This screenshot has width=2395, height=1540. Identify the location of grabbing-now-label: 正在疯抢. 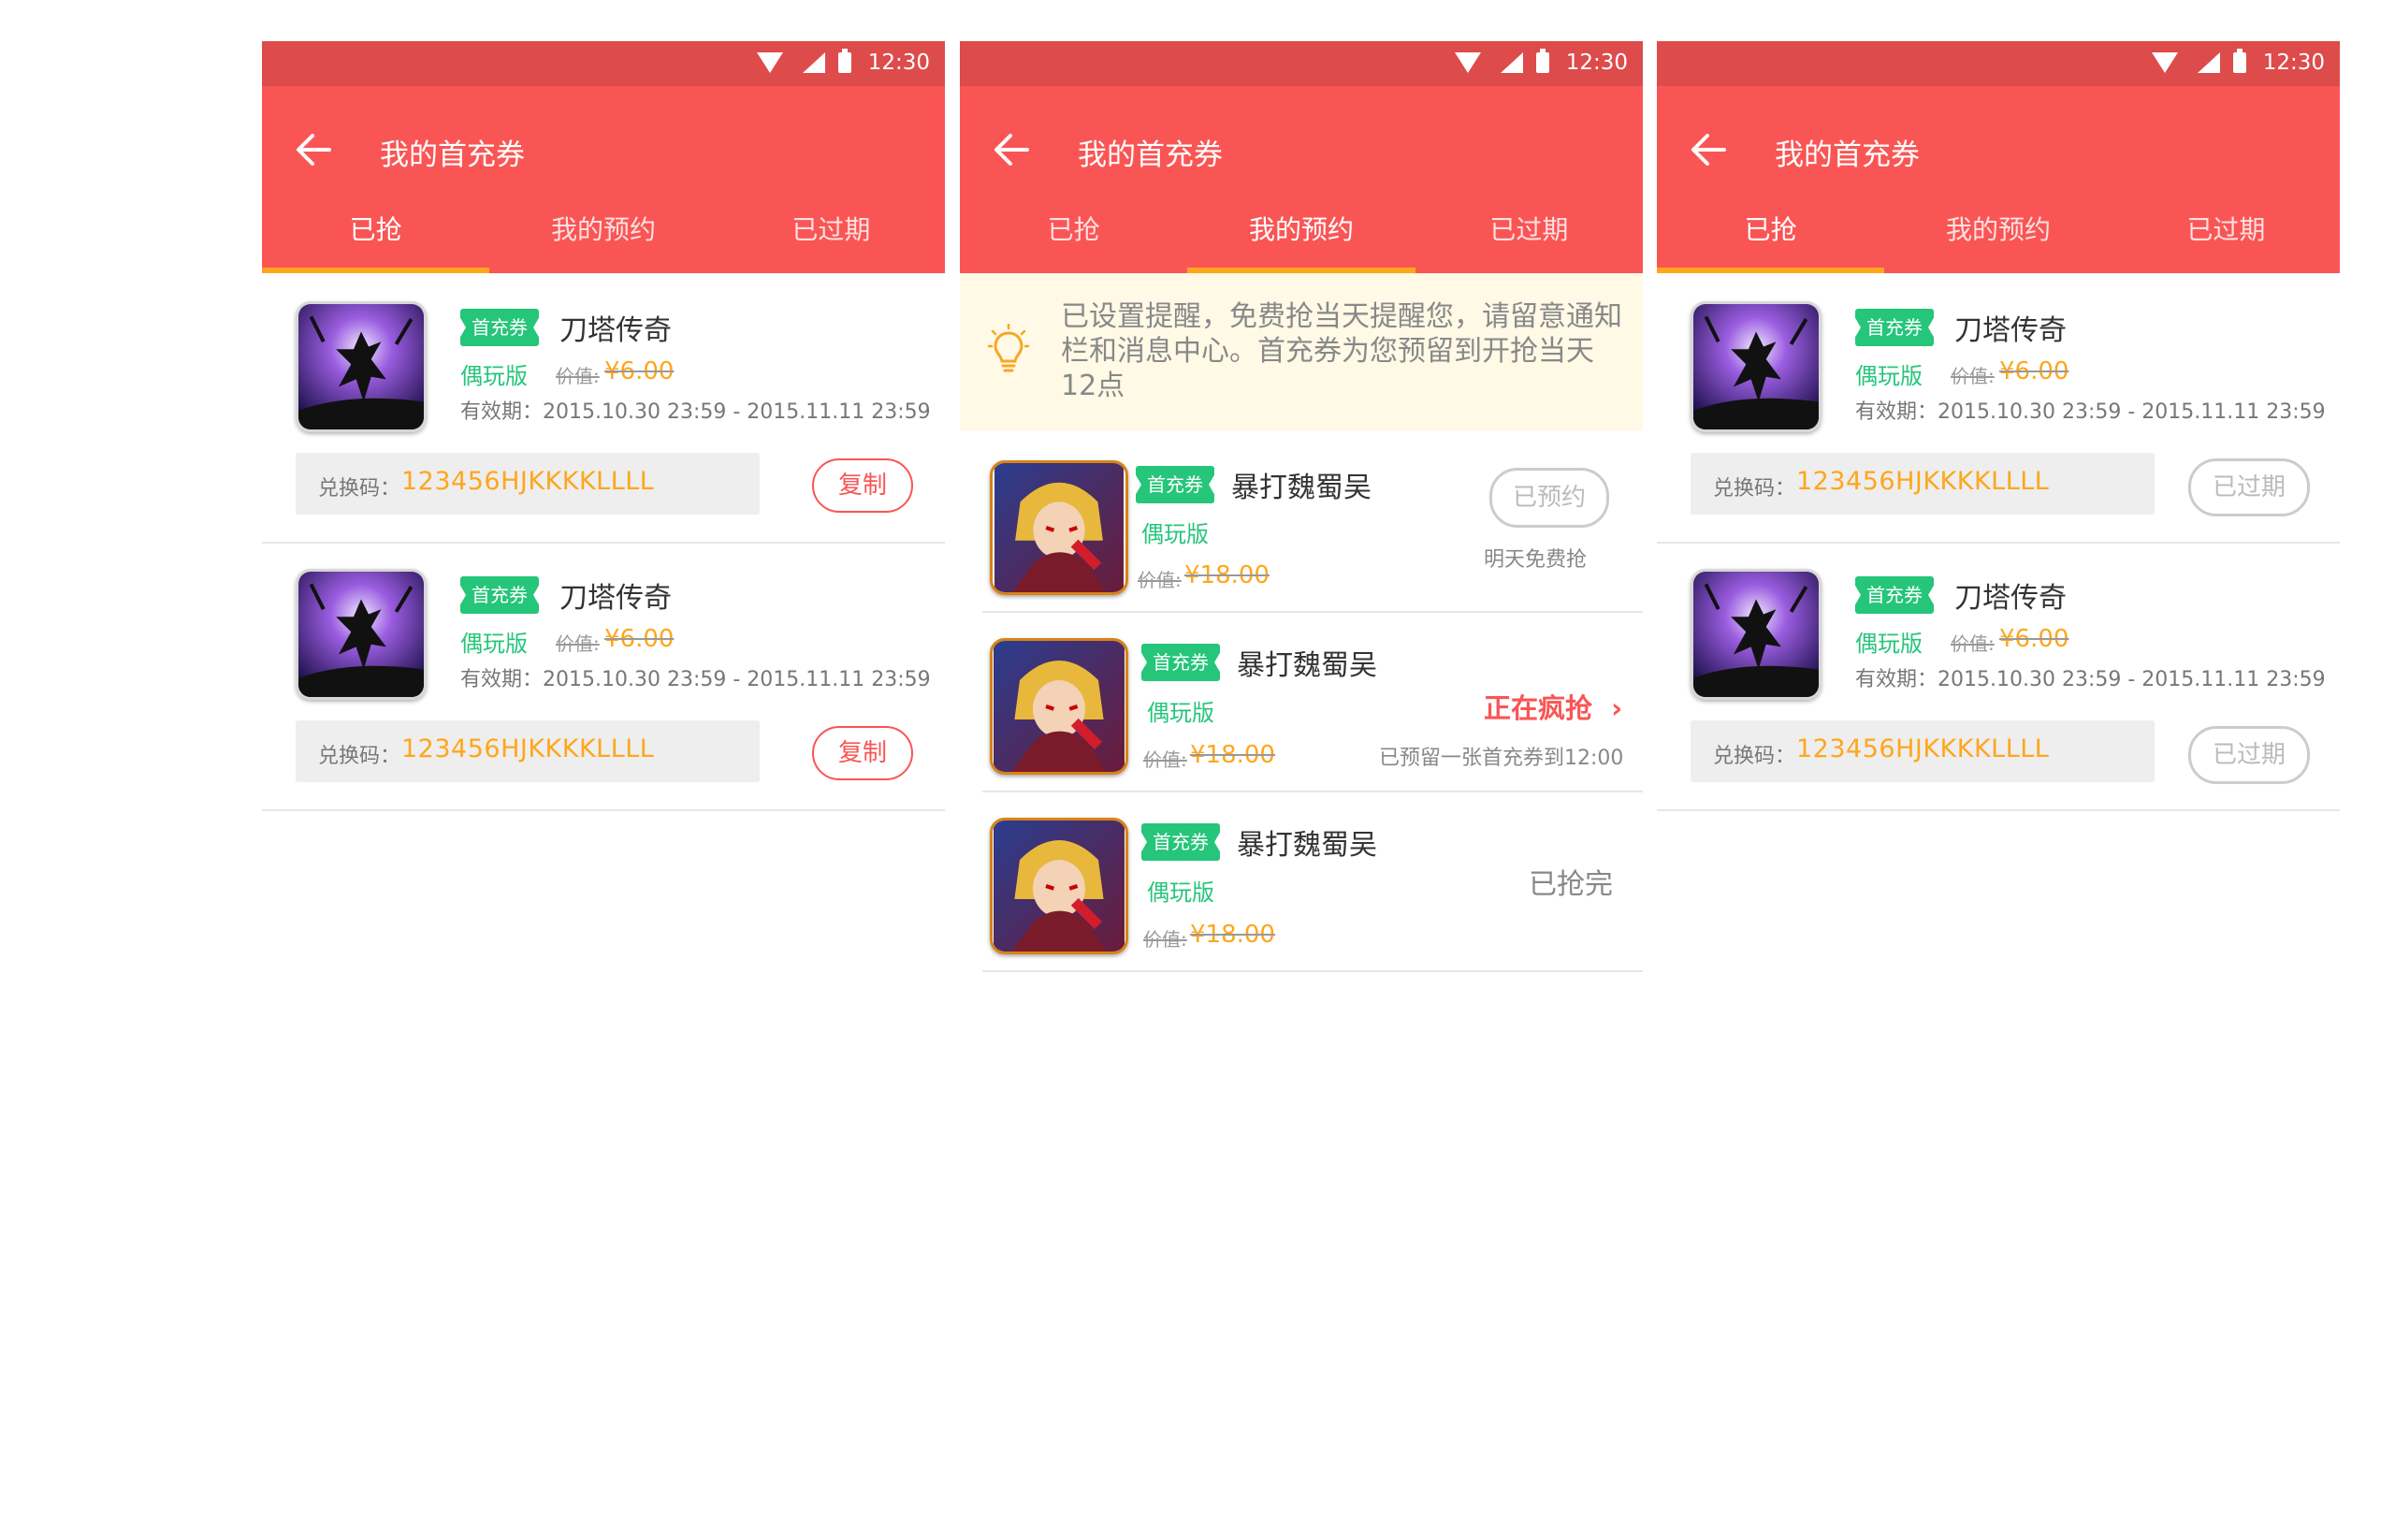
(1538, 708).